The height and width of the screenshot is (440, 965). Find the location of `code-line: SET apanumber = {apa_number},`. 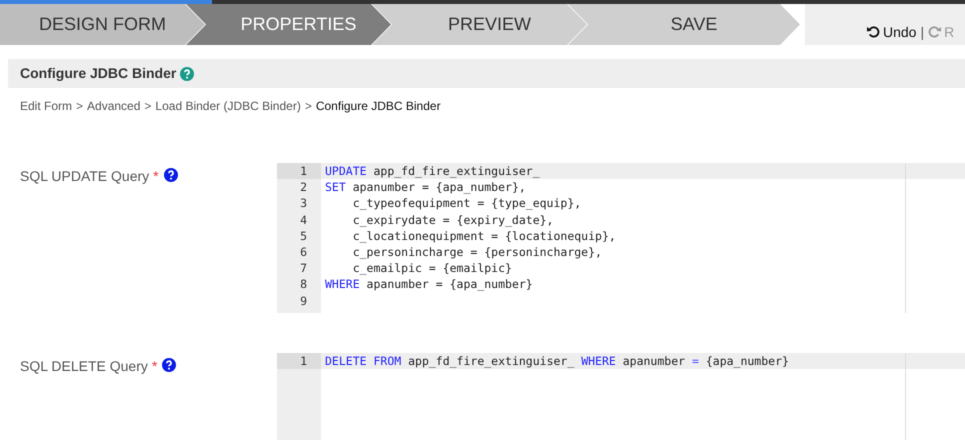

code-line: SET apanumber = {apa_number}, is located at coordinates (425, 187).